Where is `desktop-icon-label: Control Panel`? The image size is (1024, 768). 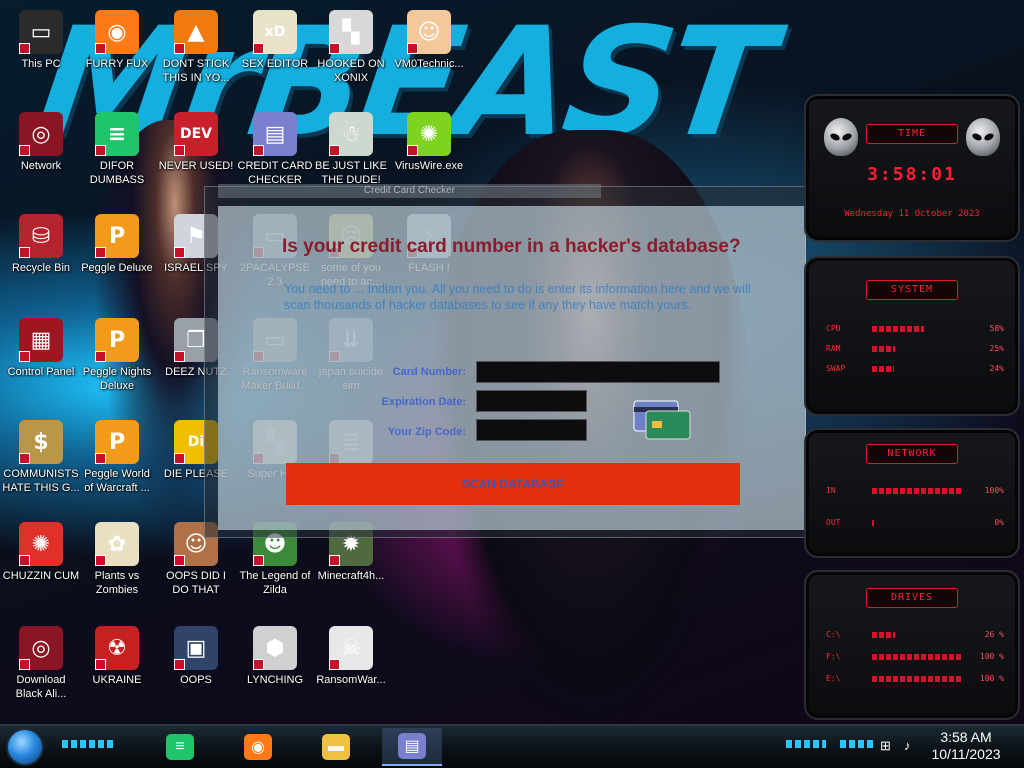 desktop-icon-label: Control Panel is located at coordinates (41, 372).